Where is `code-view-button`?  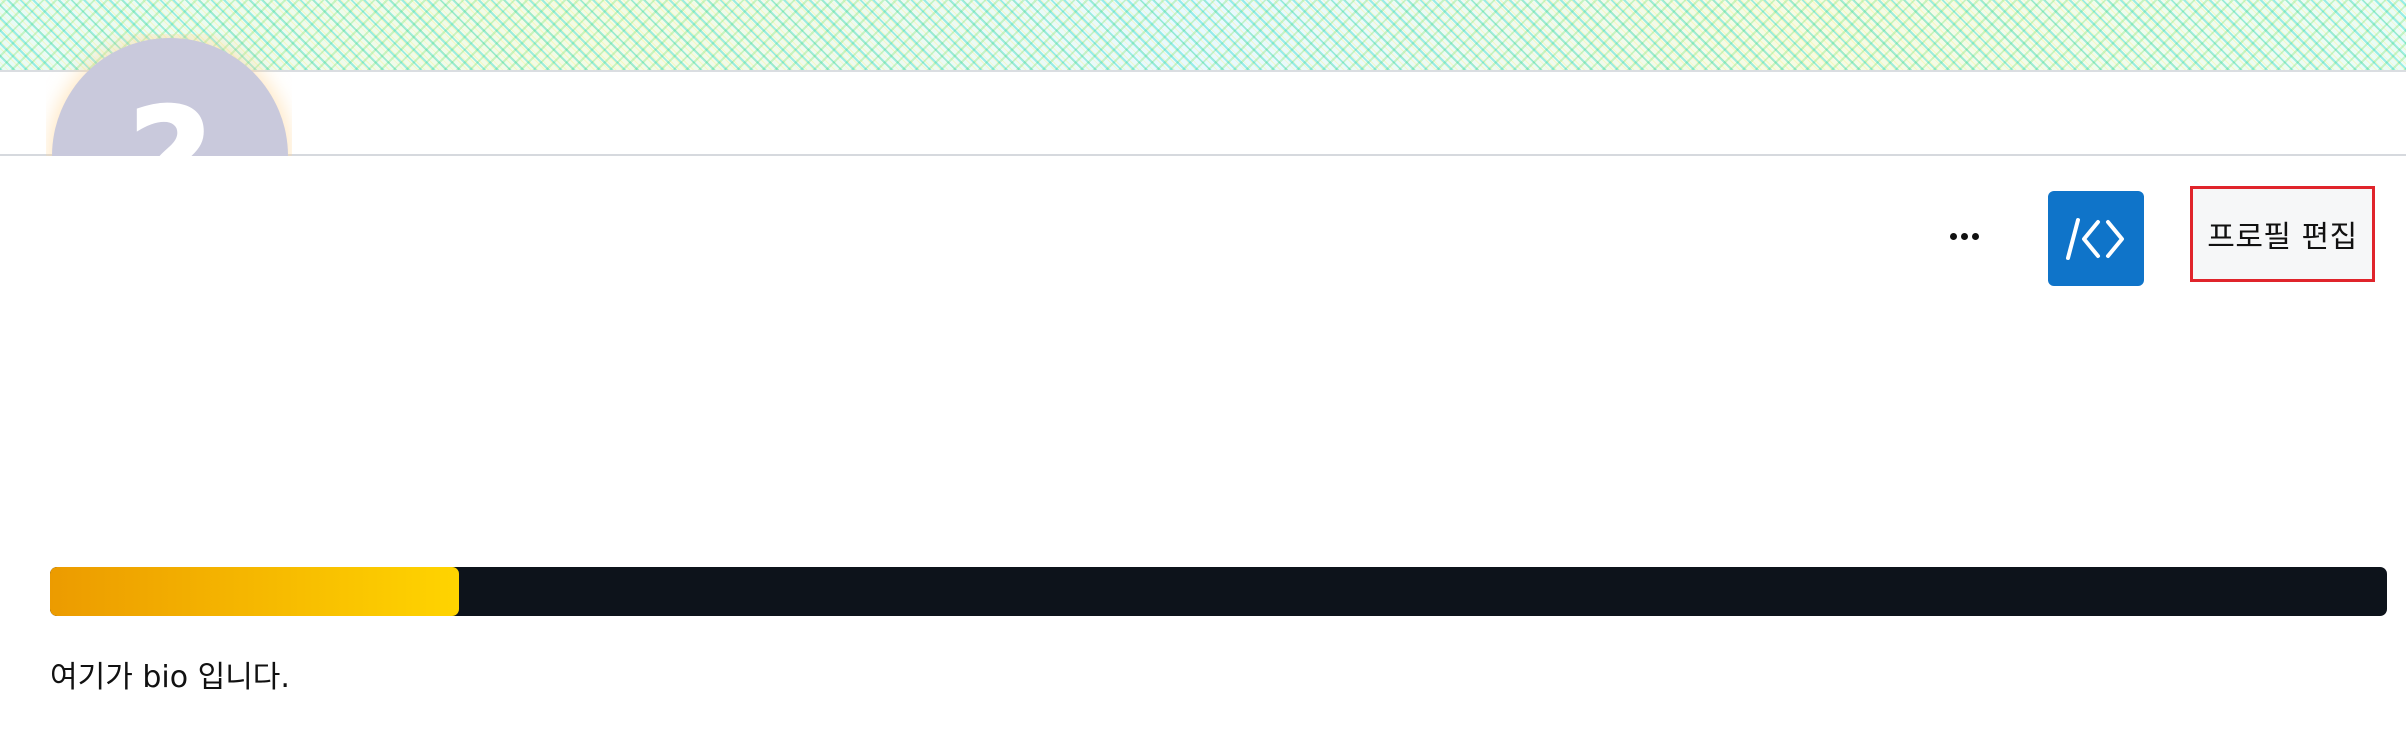
code-view-button is located at coordinates (2096, 238).